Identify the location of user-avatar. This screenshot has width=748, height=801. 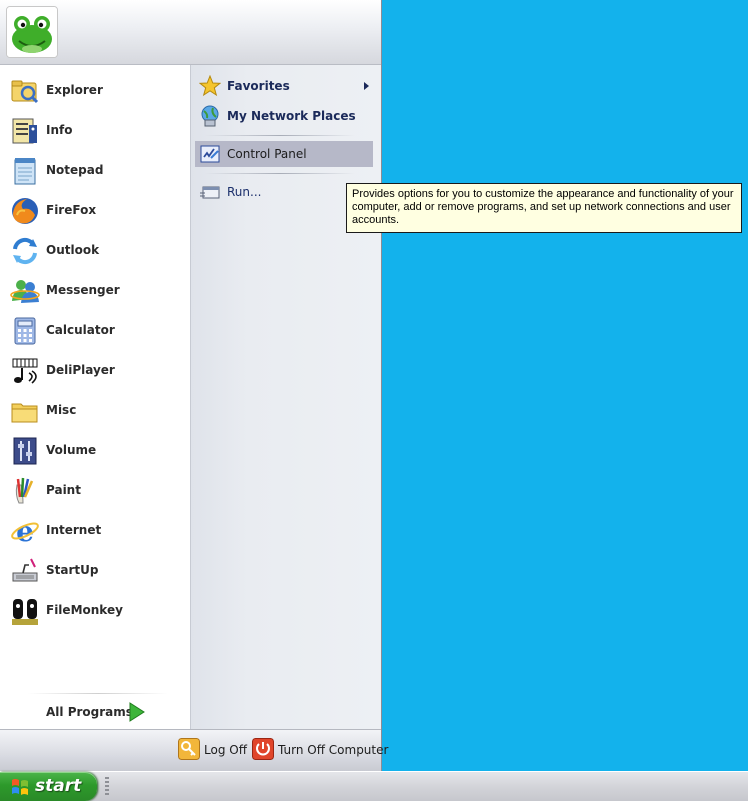
(32, 32).